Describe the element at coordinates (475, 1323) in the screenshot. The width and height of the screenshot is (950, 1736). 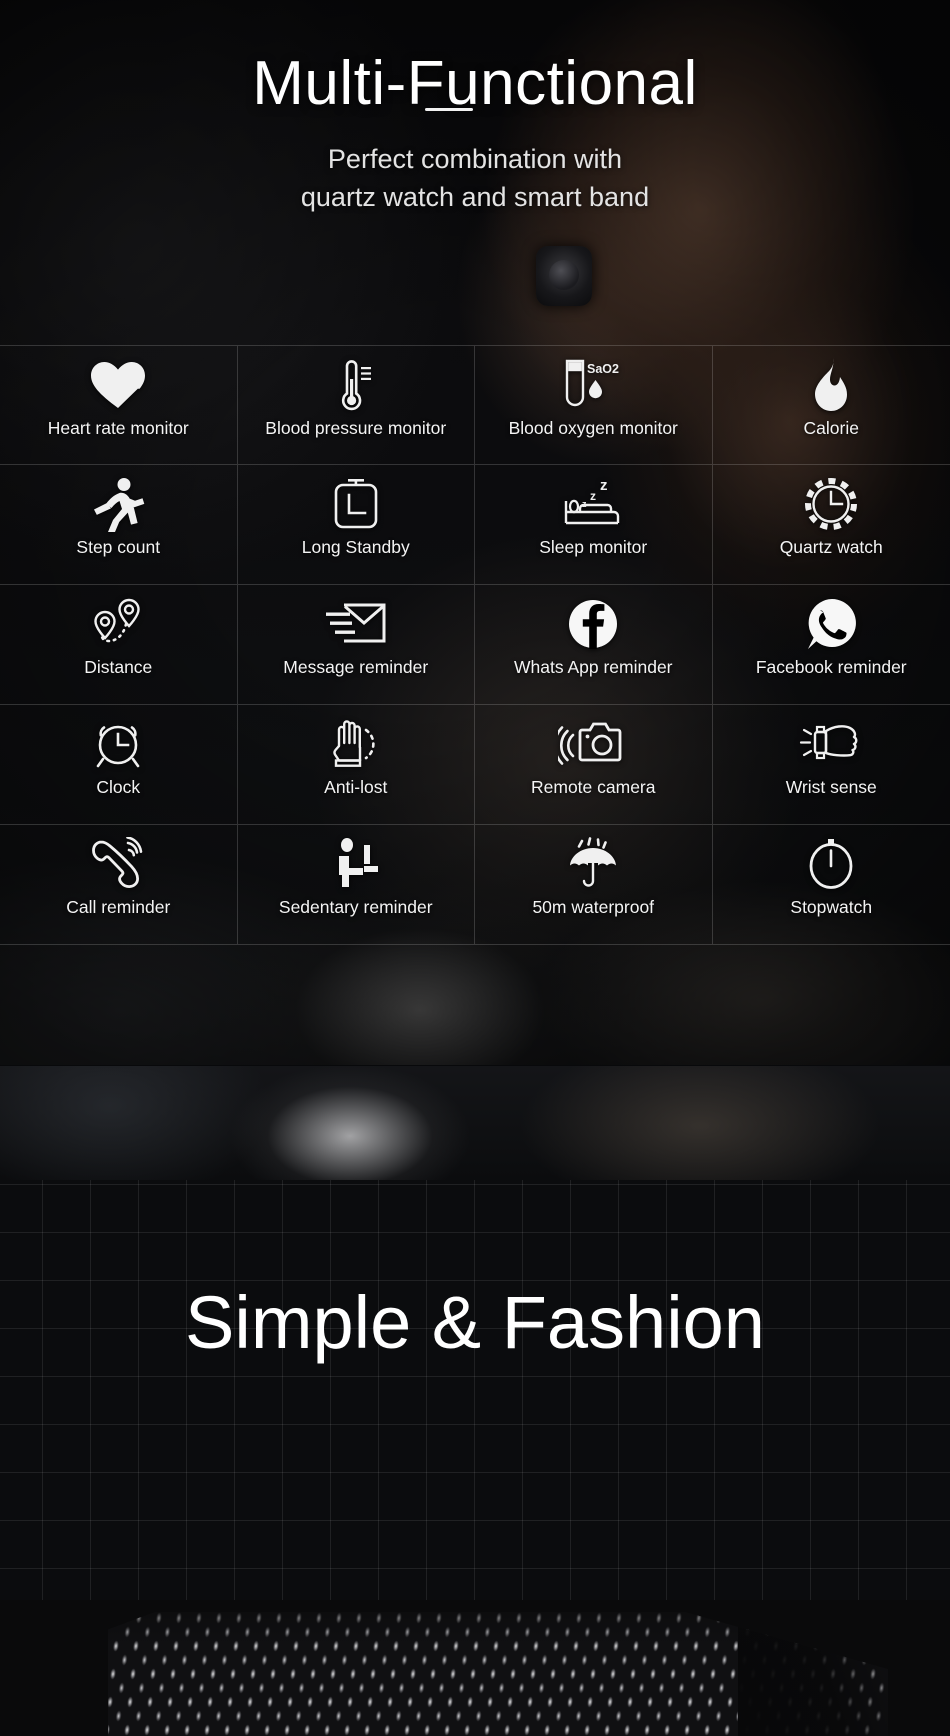
I see `fashion-title: Simple & Fashion` at that location.